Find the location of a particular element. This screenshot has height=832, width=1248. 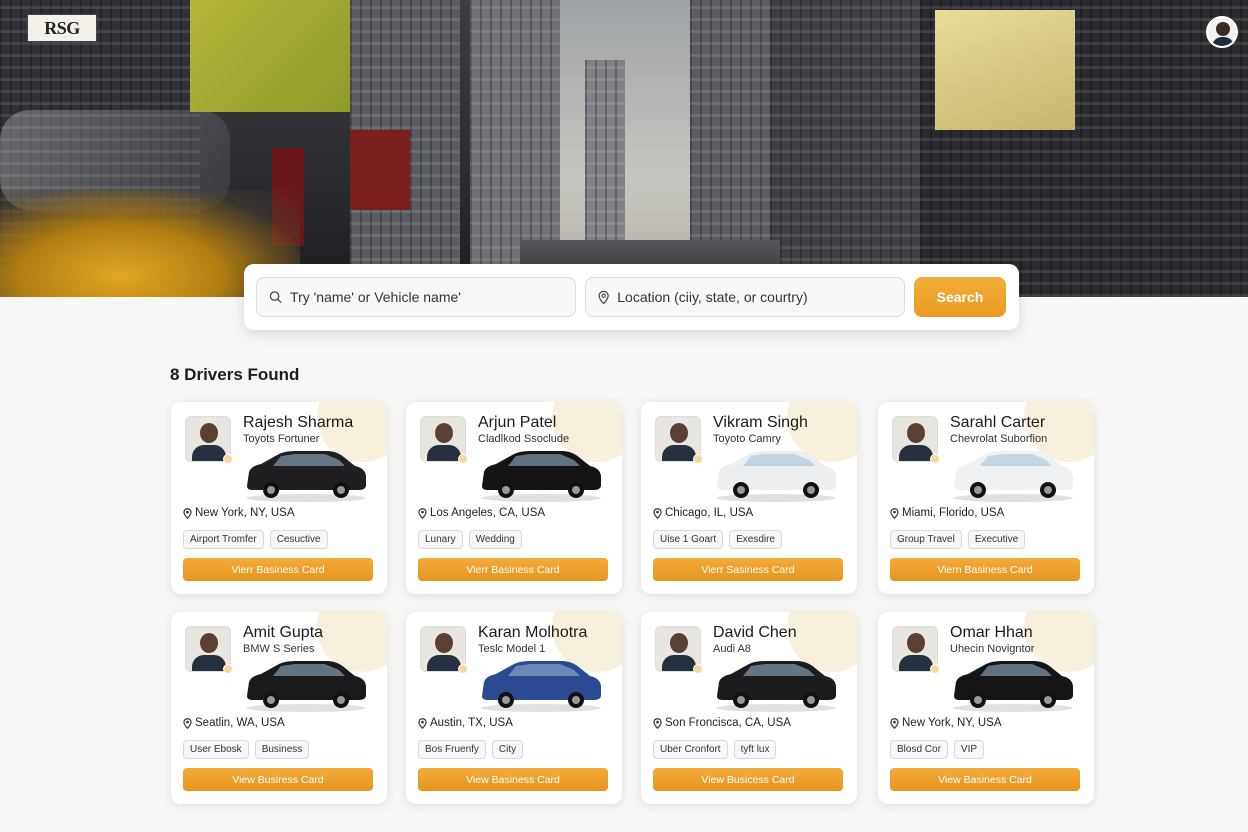

location-search-input is located at coordinates (760, 297).